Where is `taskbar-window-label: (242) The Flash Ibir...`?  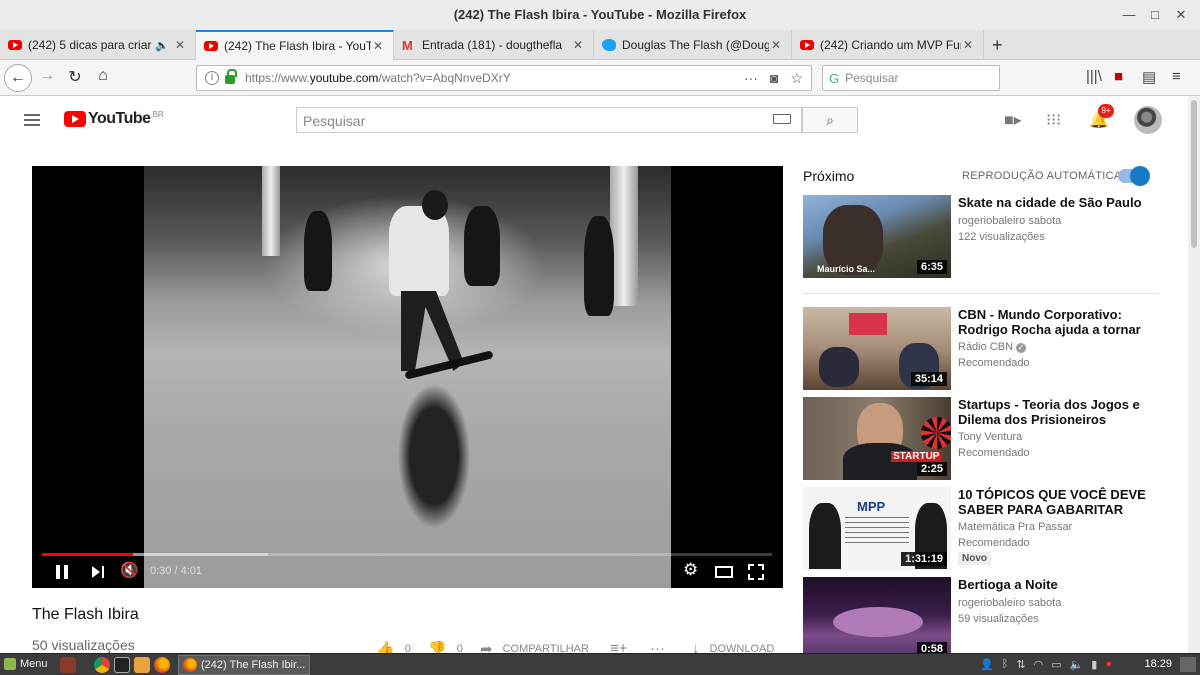
taskbar-window-label: (242) The Flash Ibir... is located at coordinates (253, 665).